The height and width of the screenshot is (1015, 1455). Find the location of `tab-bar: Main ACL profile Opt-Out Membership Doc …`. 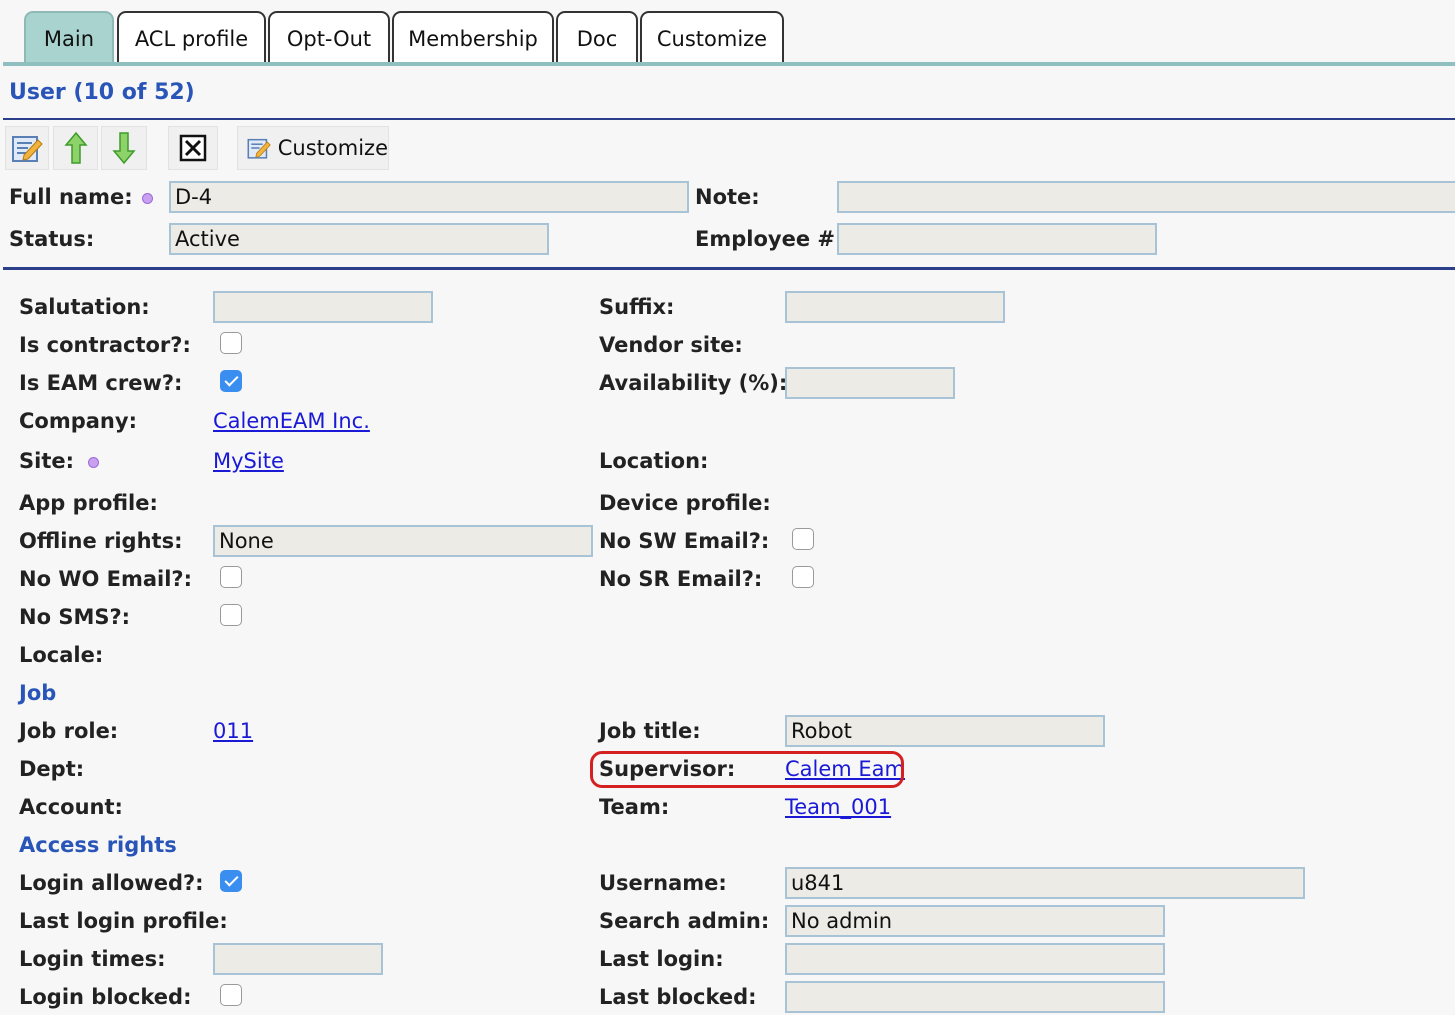

tab-bar: Main ACL profile Opt-Out Membership Doc … is located at coordinates (727, 33).